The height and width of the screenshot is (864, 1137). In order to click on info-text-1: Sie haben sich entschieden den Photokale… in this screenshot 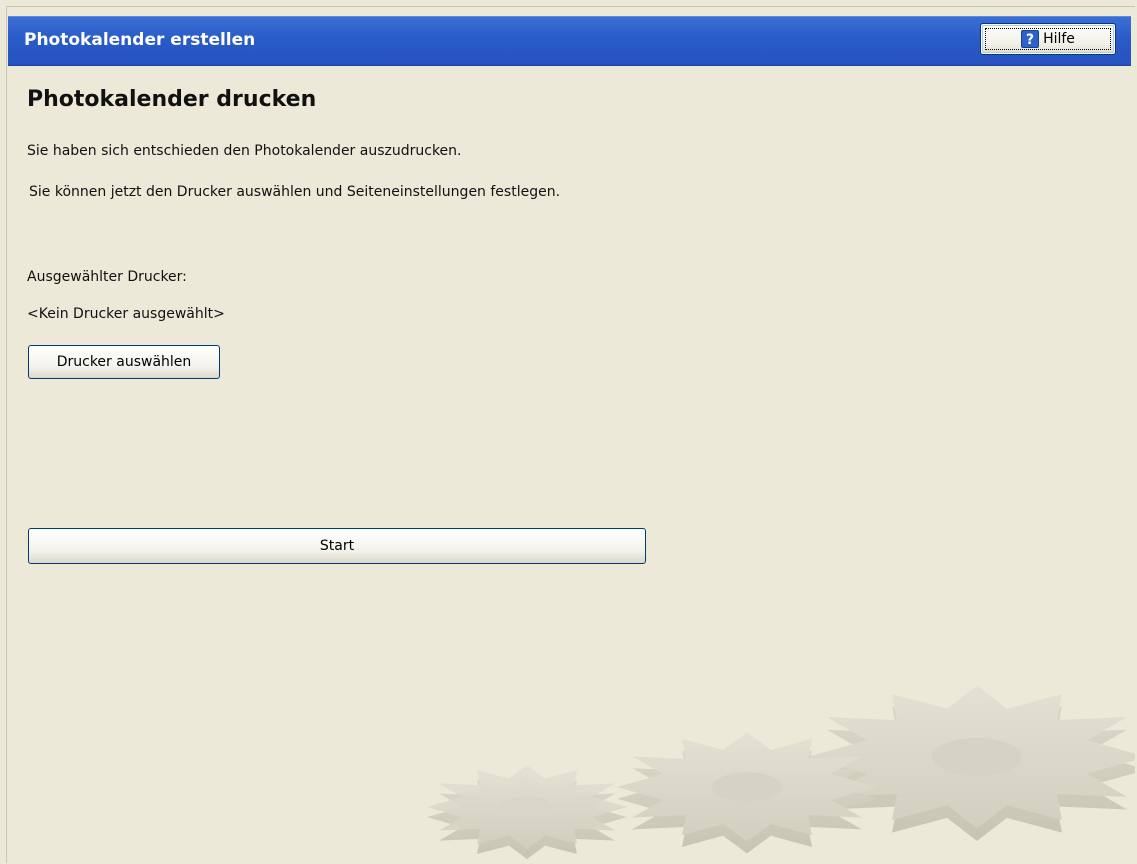, I will do `click(244, 151)`.